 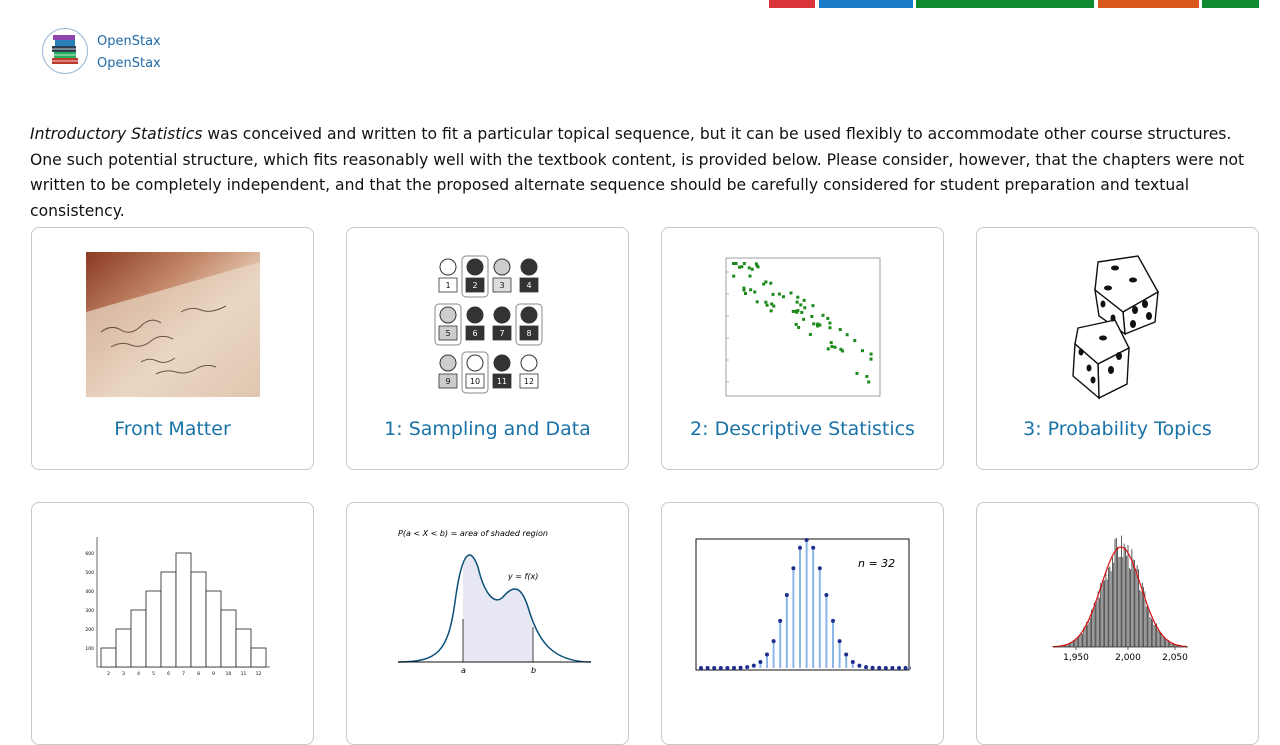 What do you see at coordinates (487, 348) in the screenshot?
I see `card-sampling-and-data: 1 2 3 4 5 6 7 8 9 10 11 12 1: Sampling and Data` at bounding box center [487, 348].